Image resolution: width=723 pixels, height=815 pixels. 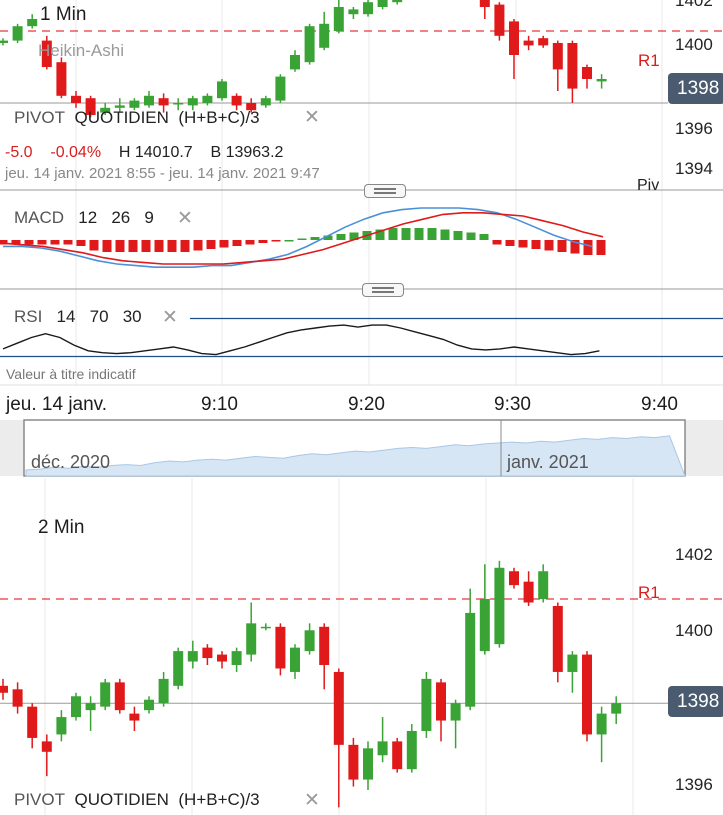 I want to click on price-tag: 1398, so click(x=695, y=88).